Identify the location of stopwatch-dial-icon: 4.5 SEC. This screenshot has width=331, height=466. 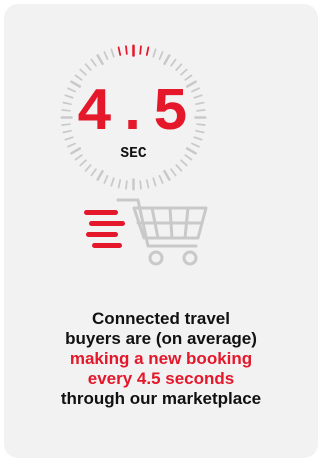
(133, 117).